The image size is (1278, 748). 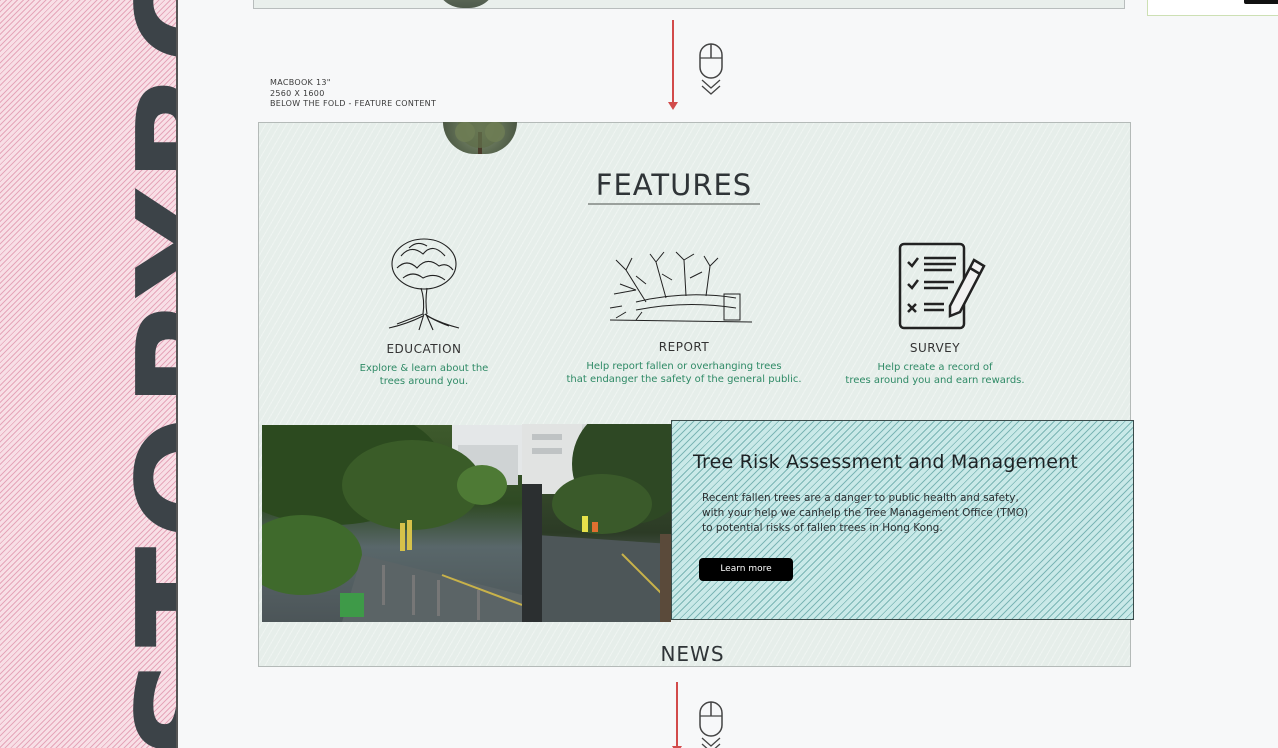 I want to click on fallen-tree-icon, so click(x=681, y=287).